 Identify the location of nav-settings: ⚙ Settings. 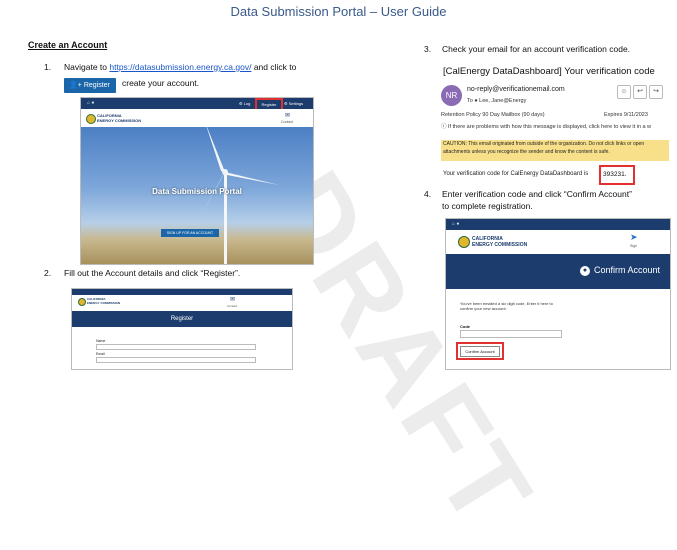
(294, 103).